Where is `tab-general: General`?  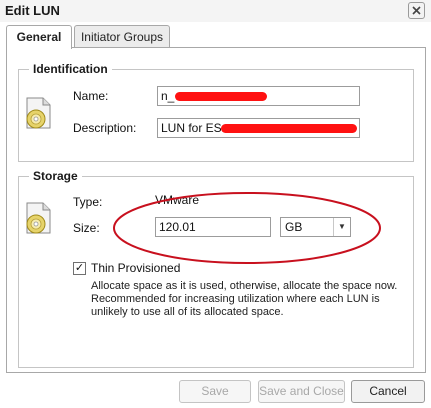 tab-general: General is located at coordinates (39, 37).